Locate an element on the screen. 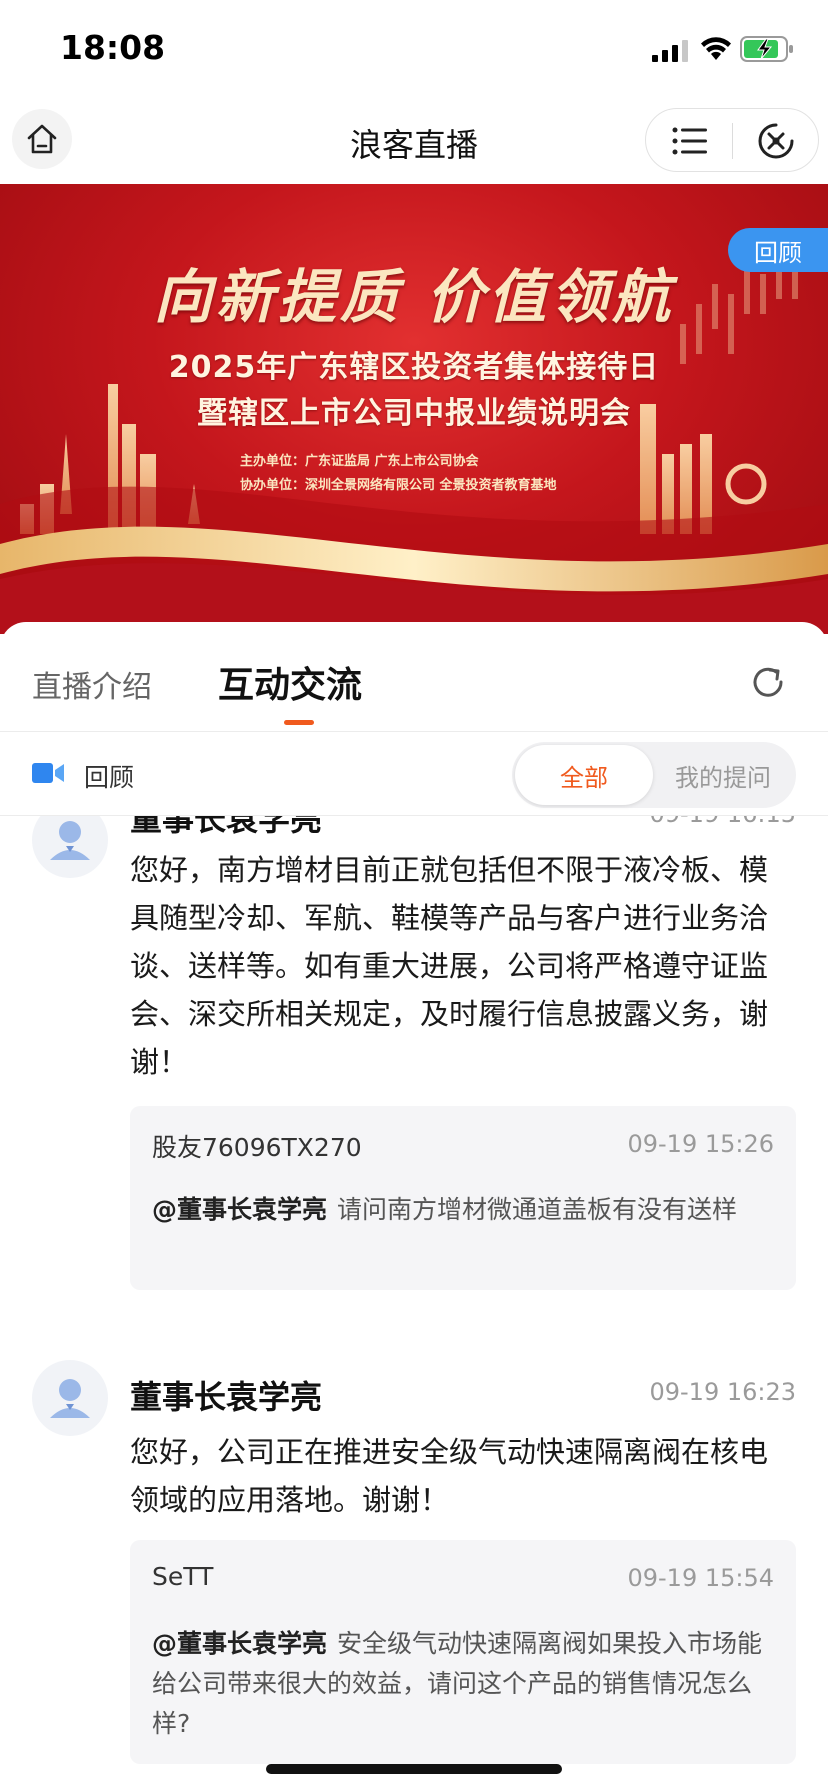 The height and width of the screenshot is (1792, 828). battery-charging-icon is located at coordinates (766, 49).